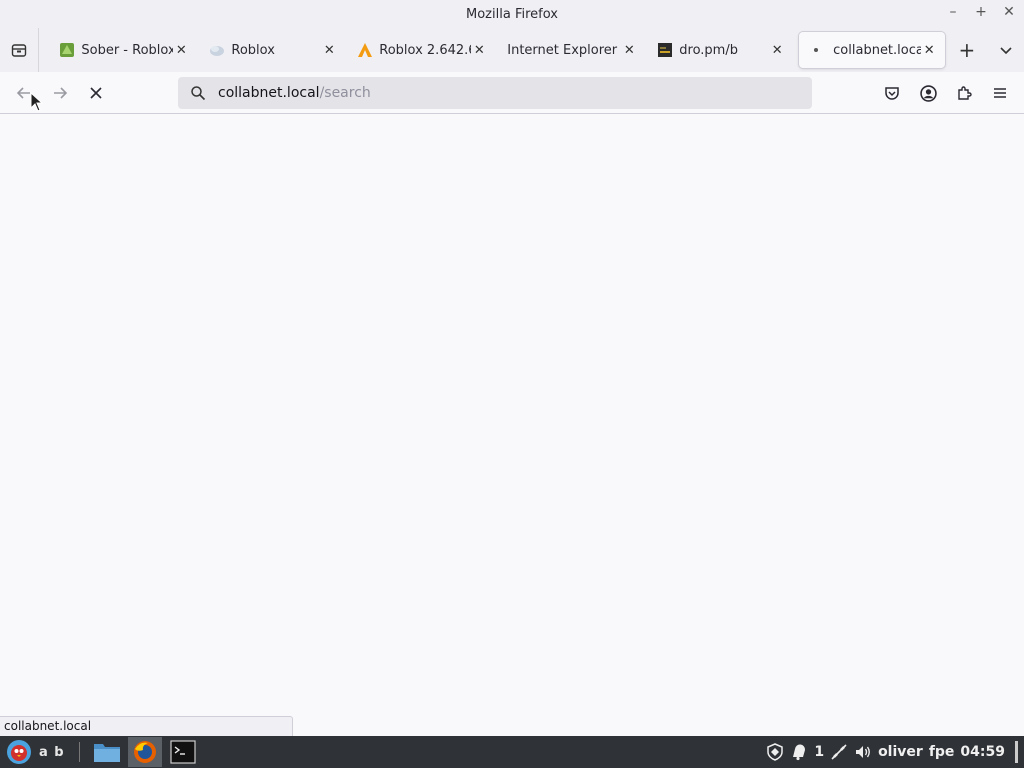 This screenshot has width=1024, height=768. What do you see at coordinates (365, 50) in the screenshot?
I see `warning-a-icon` at bounding box center [365, 50].